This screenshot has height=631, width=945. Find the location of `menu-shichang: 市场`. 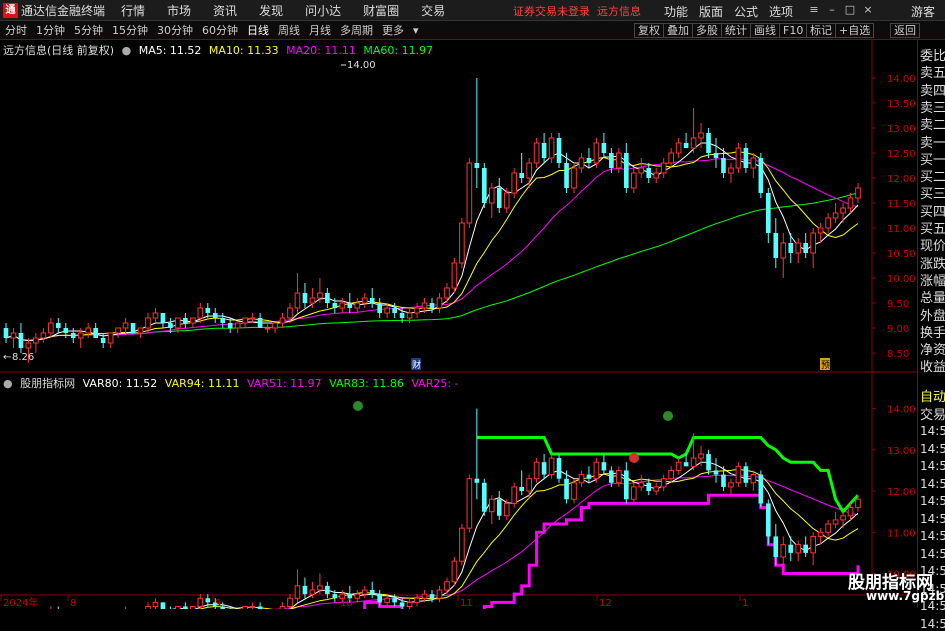

menu-shichang: 市场 is located at coordinates (179, 10).